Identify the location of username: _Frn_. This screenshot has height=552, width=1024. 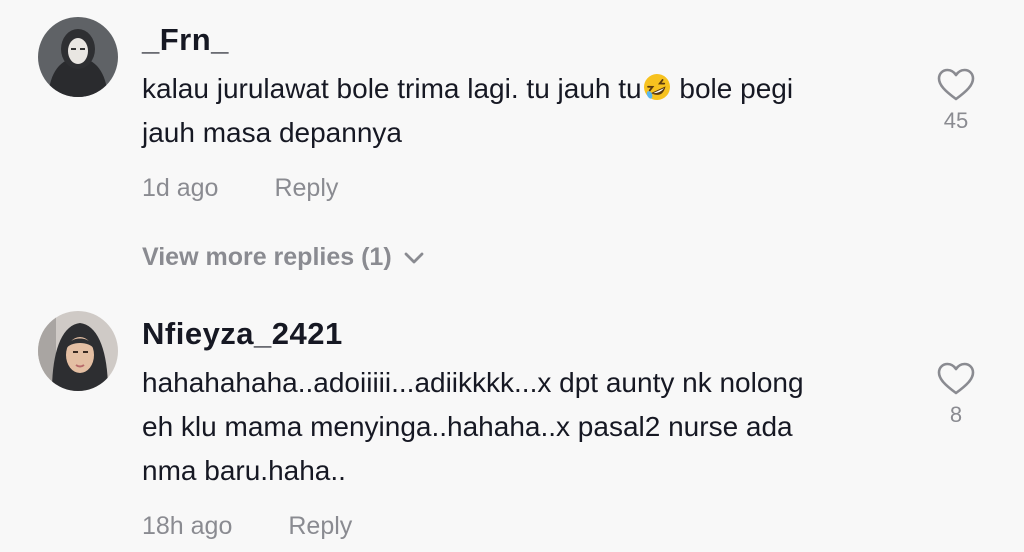
(185, 40).